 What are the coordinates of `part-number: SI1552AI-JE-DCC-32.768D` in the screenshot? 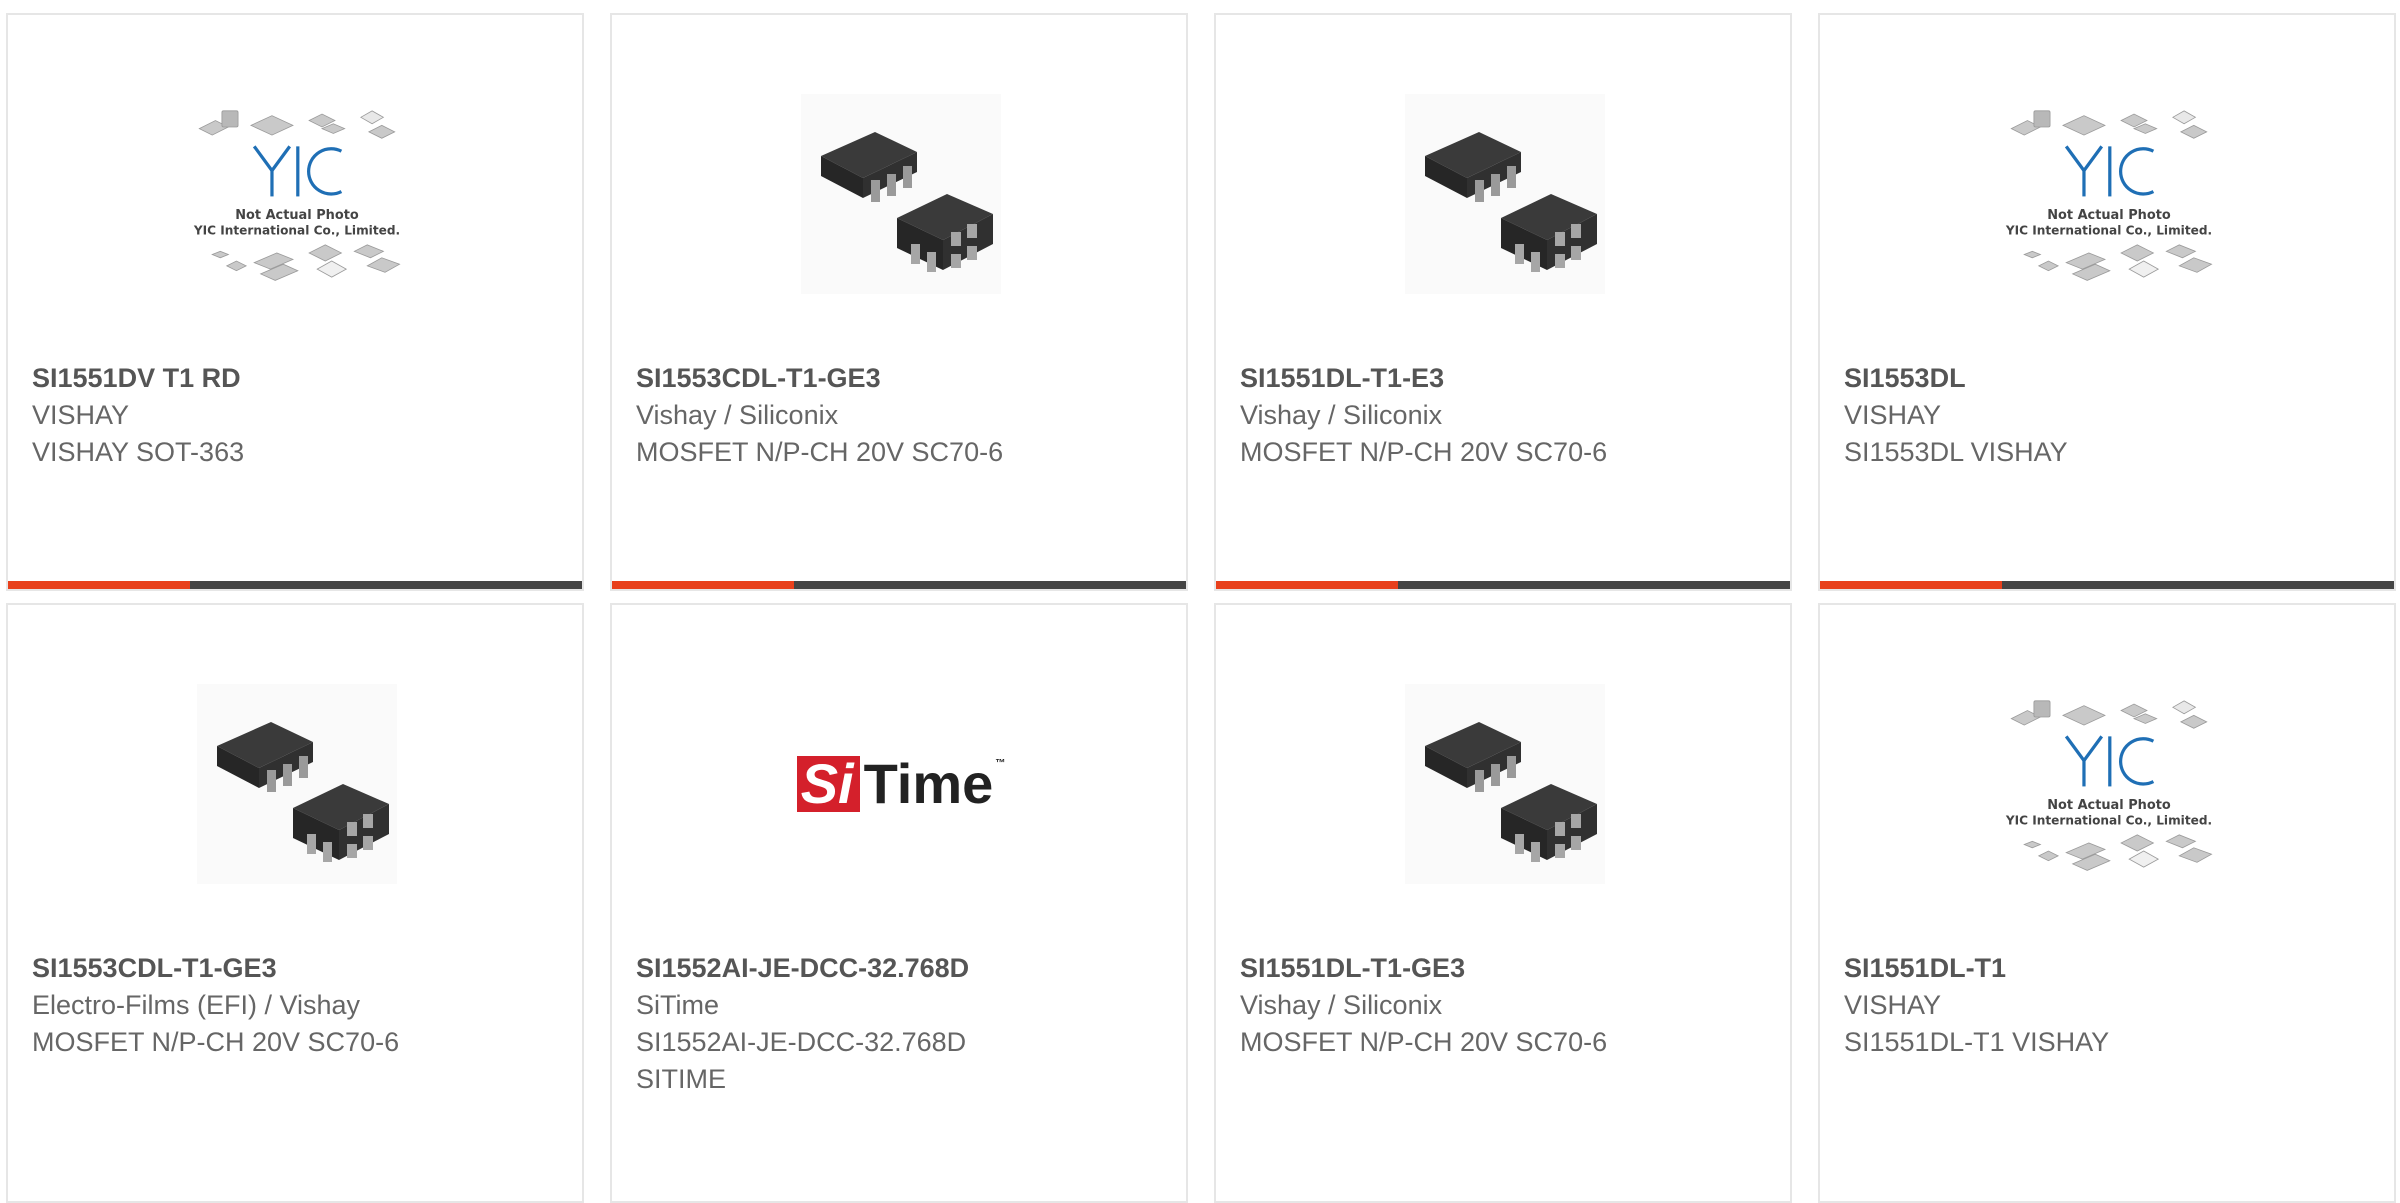 It's located at (903, 968).